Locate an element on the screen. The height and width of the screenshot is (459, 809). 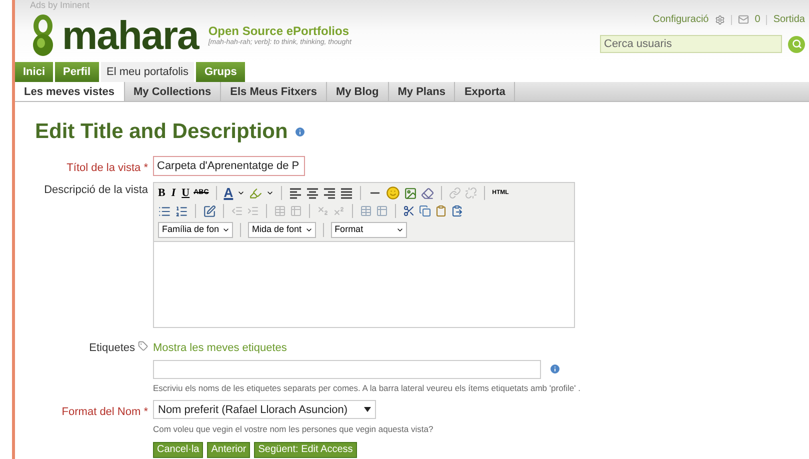
copy-icon is located at coordinates (425, 211).